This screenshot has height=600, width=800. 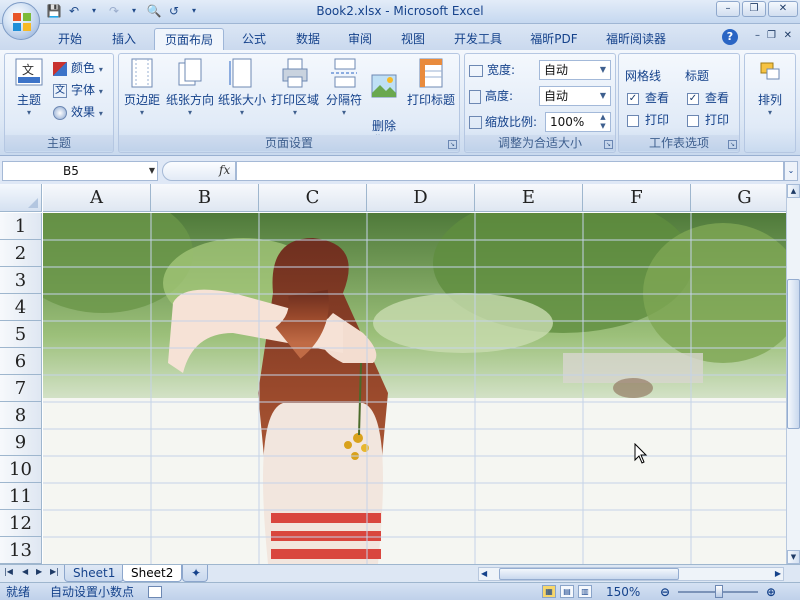 I want to click on size-button: 纸张大小 ▾, so click(x=242, y=87).